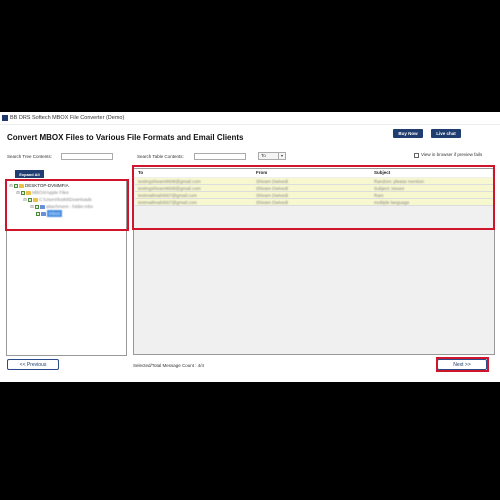 This screenshot has width=500, height=500. Describe the element at coordinates (313, 197) in the screenshot. I see `table-highlight-box` at that location.